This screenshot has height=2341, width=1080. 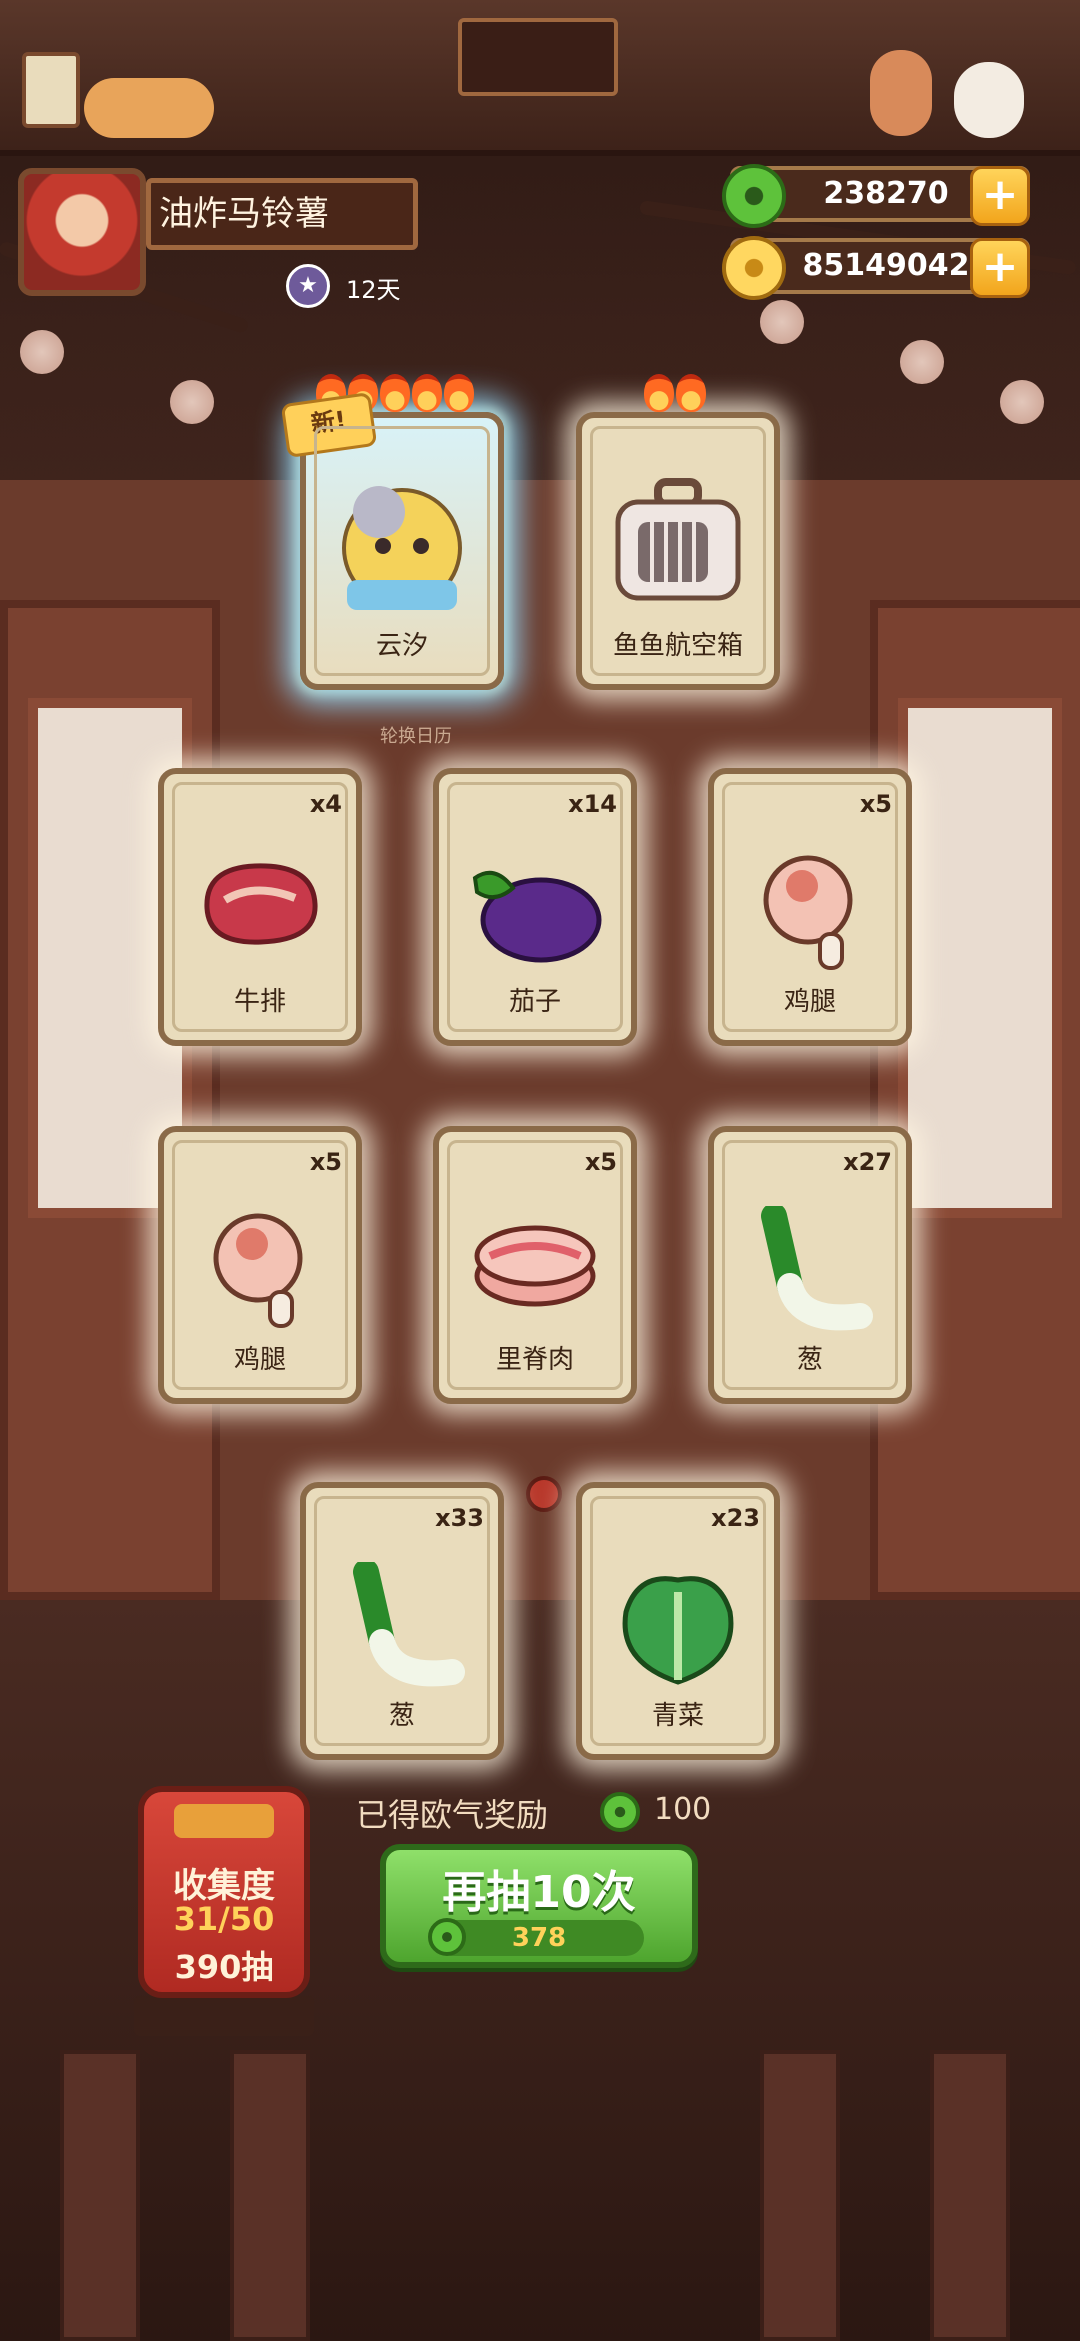 What do you see at coordinates (373, 290) in the screenshot?
I see `login-days: 12天` at bounding box center [373, 290].